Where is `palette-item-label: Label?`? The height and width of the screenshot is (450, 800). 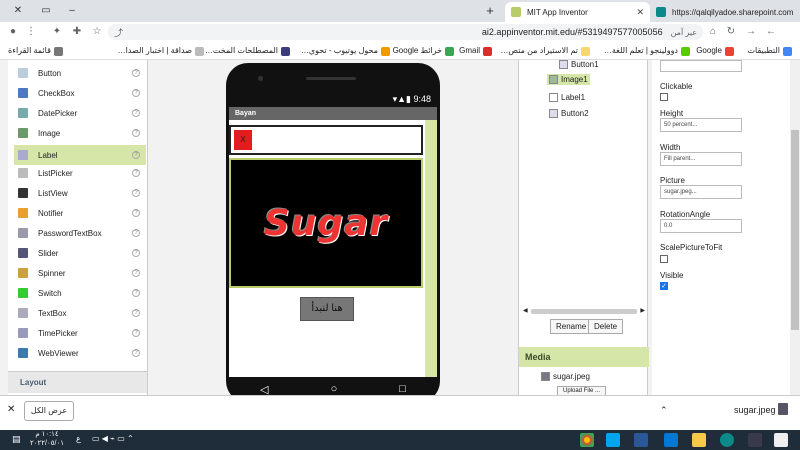
palette-item-label: Label? is located at coordinates (80, 155).